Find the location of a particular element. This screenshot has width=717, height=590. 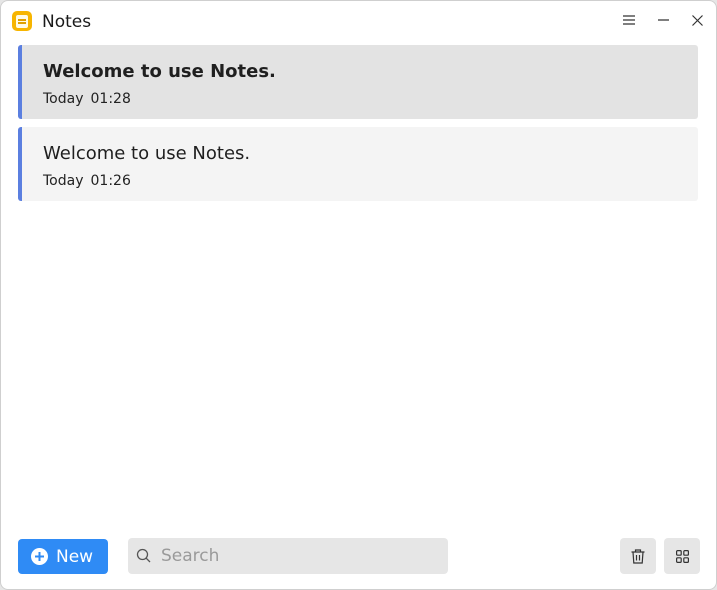

note-time: 01:26 is located at coordinates (110, 181).